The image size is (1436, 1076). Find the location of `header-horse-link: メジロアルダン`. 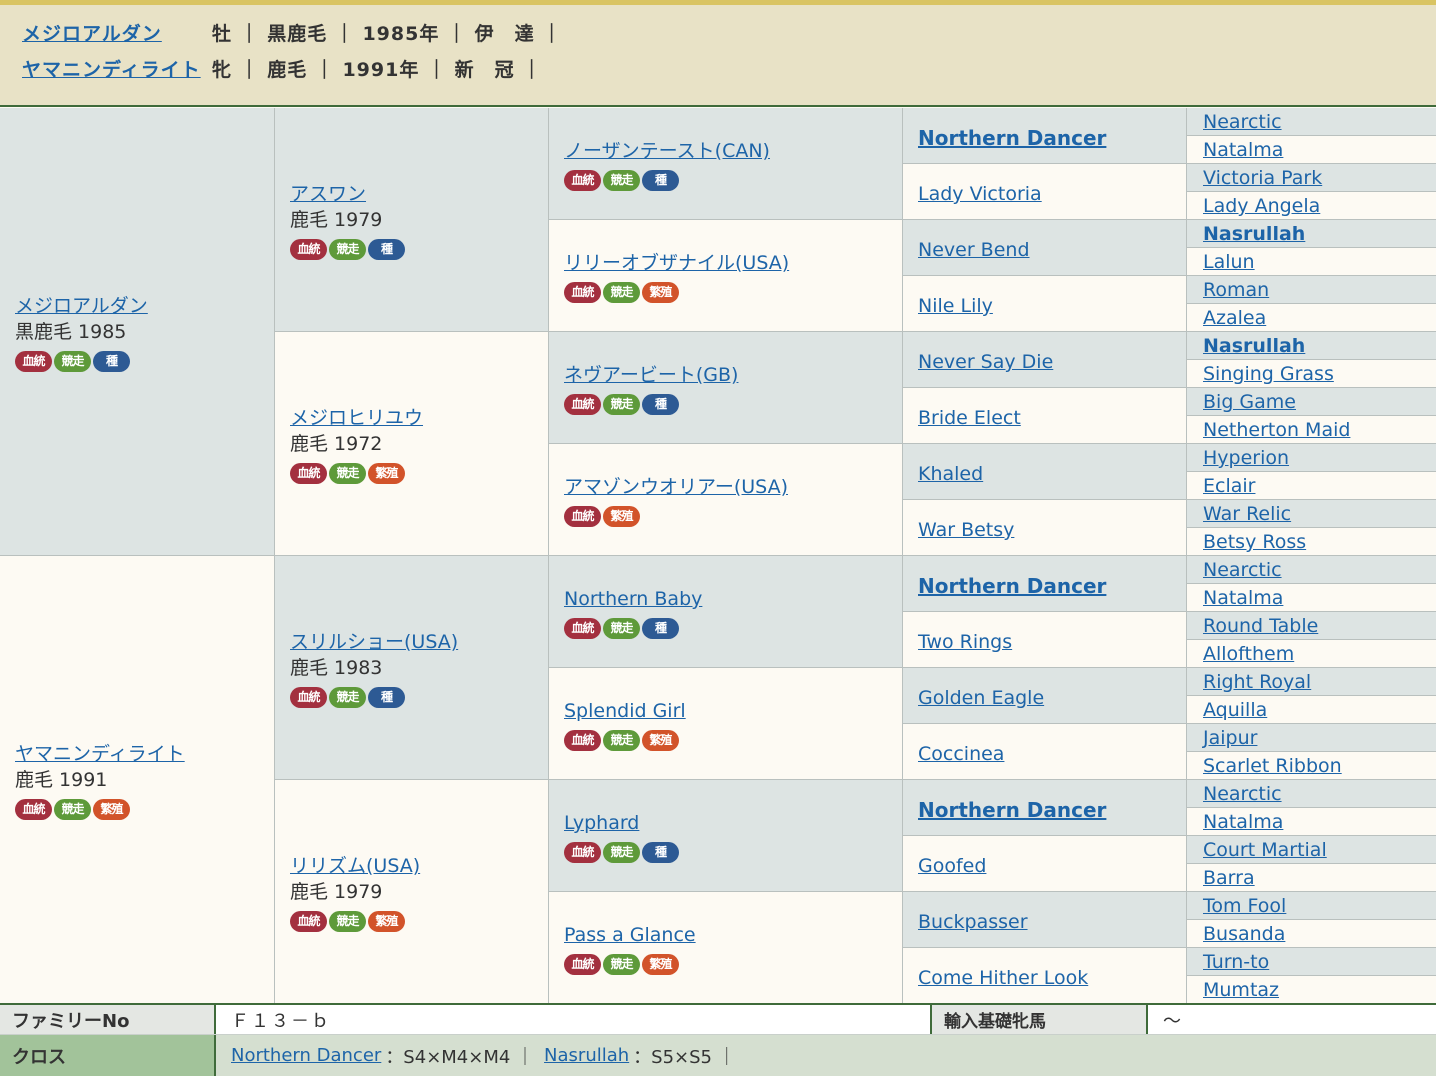

header-horse-link: メジロアルダン is located at coordinates (92, 34).